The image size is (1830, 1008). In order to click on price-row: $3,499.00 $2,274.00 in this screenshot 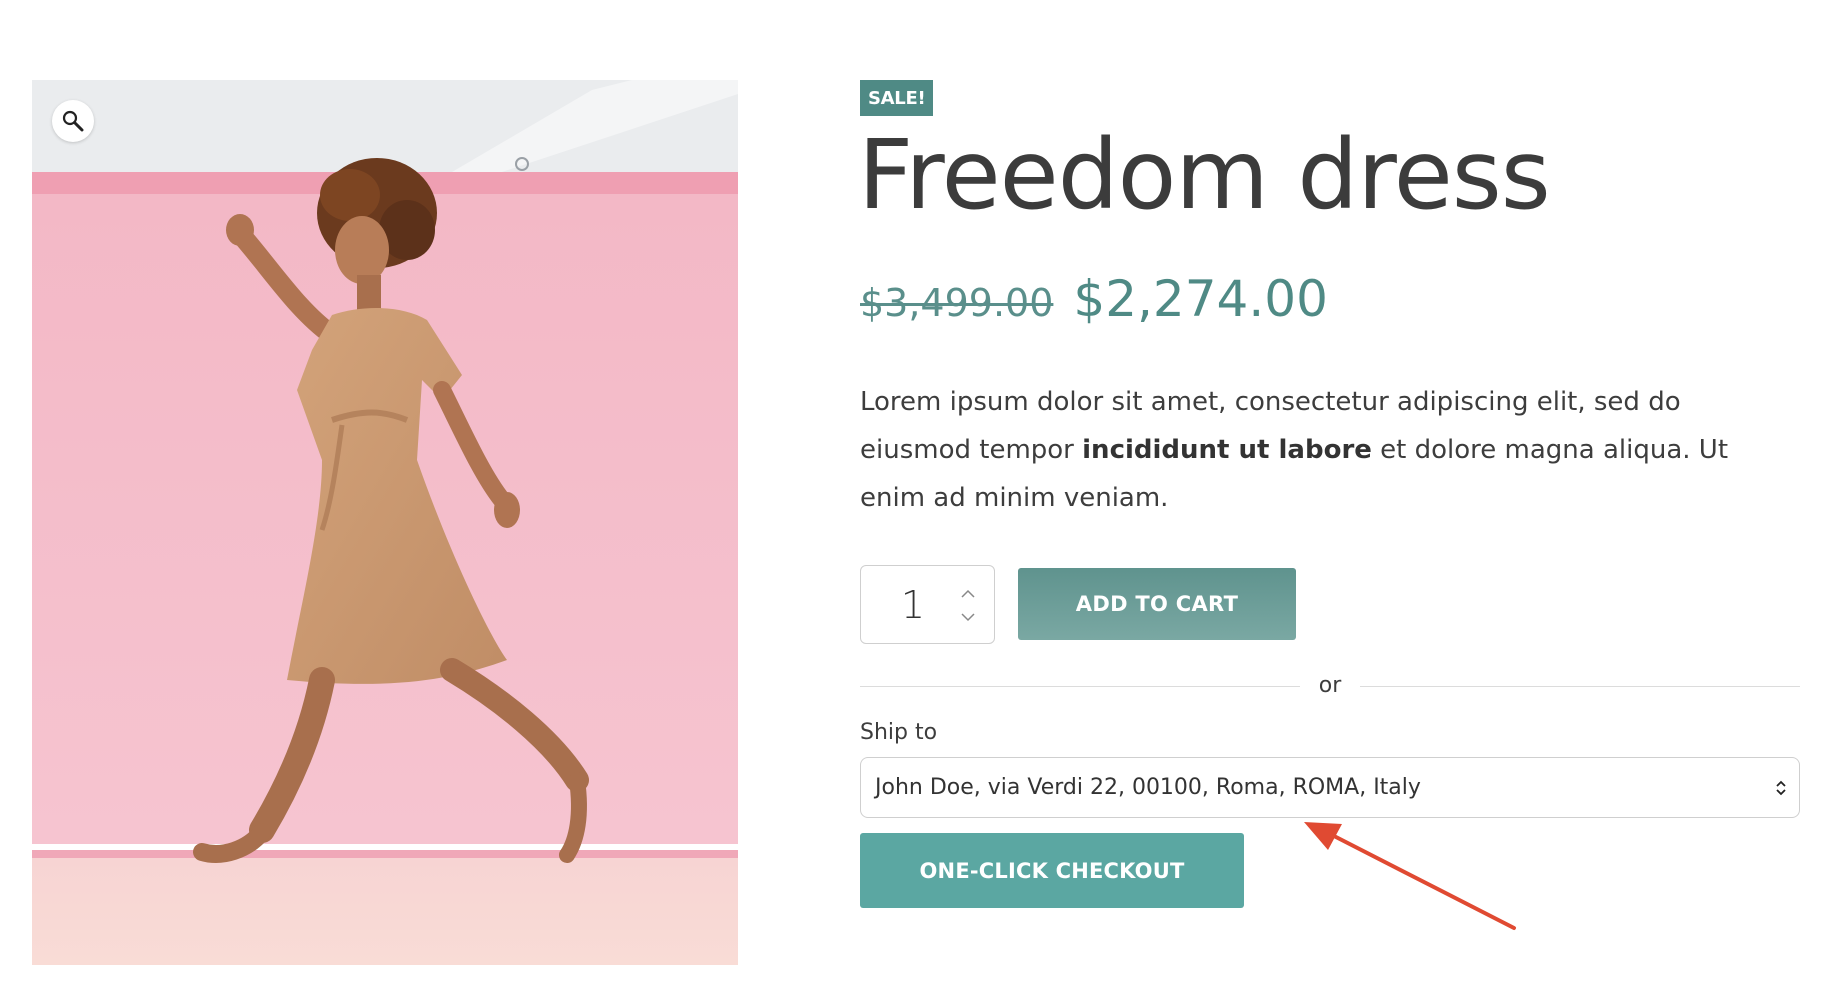, I will do `click(1094, 299)`.